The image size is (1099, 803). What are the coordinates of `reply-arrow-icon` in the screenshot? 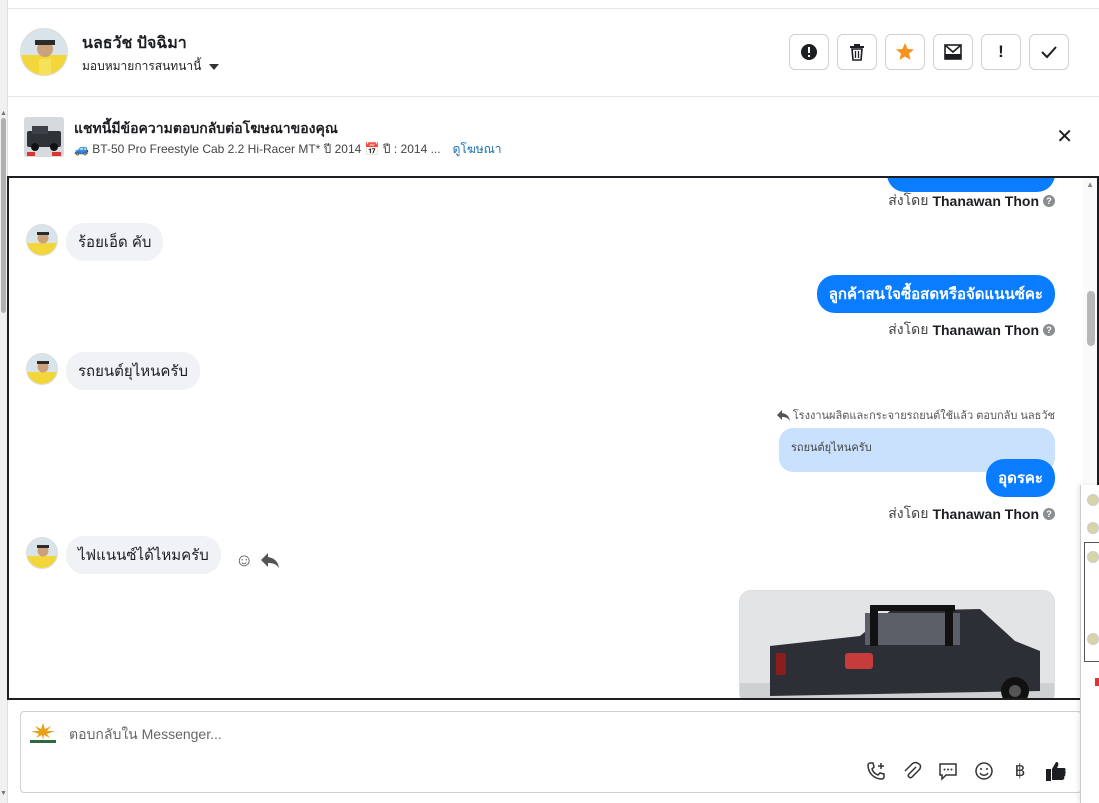 It's located at (783, 415).